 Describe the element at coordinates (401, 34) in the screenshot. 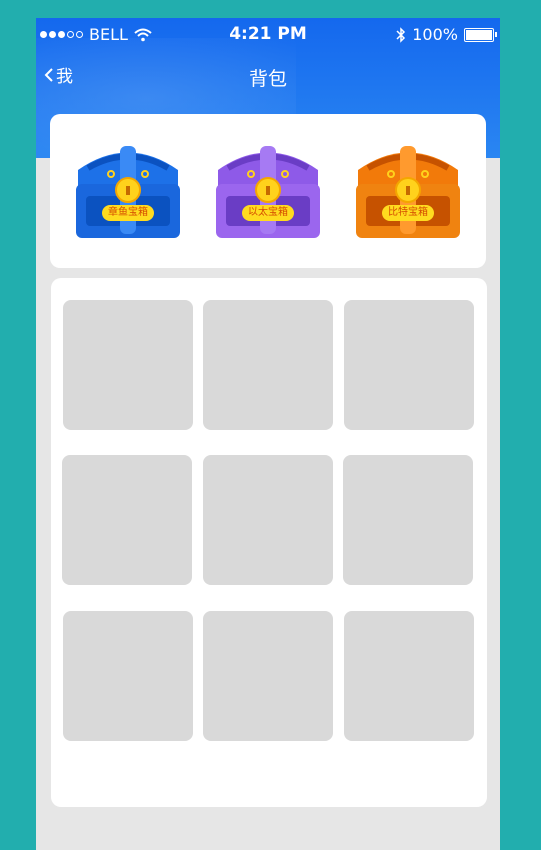

I see `bluetooth-icon` at that location.